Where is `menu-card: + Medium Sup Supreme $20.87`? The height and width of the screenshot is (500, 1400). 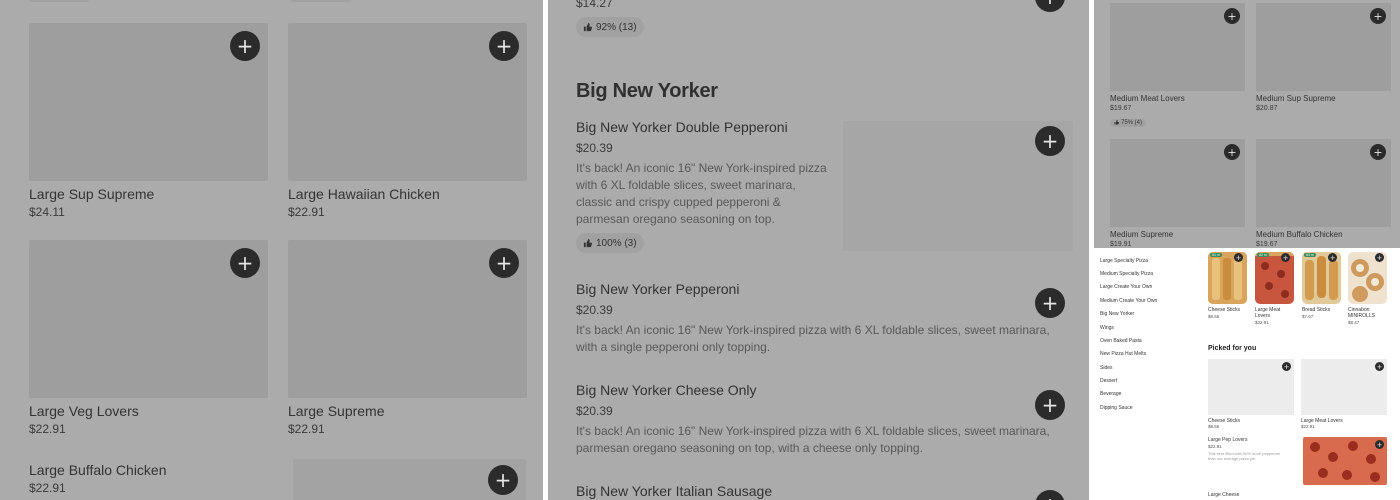 menu-card: + Medium Sup Supreme $20.87 is located at coordinates (1323, 57).